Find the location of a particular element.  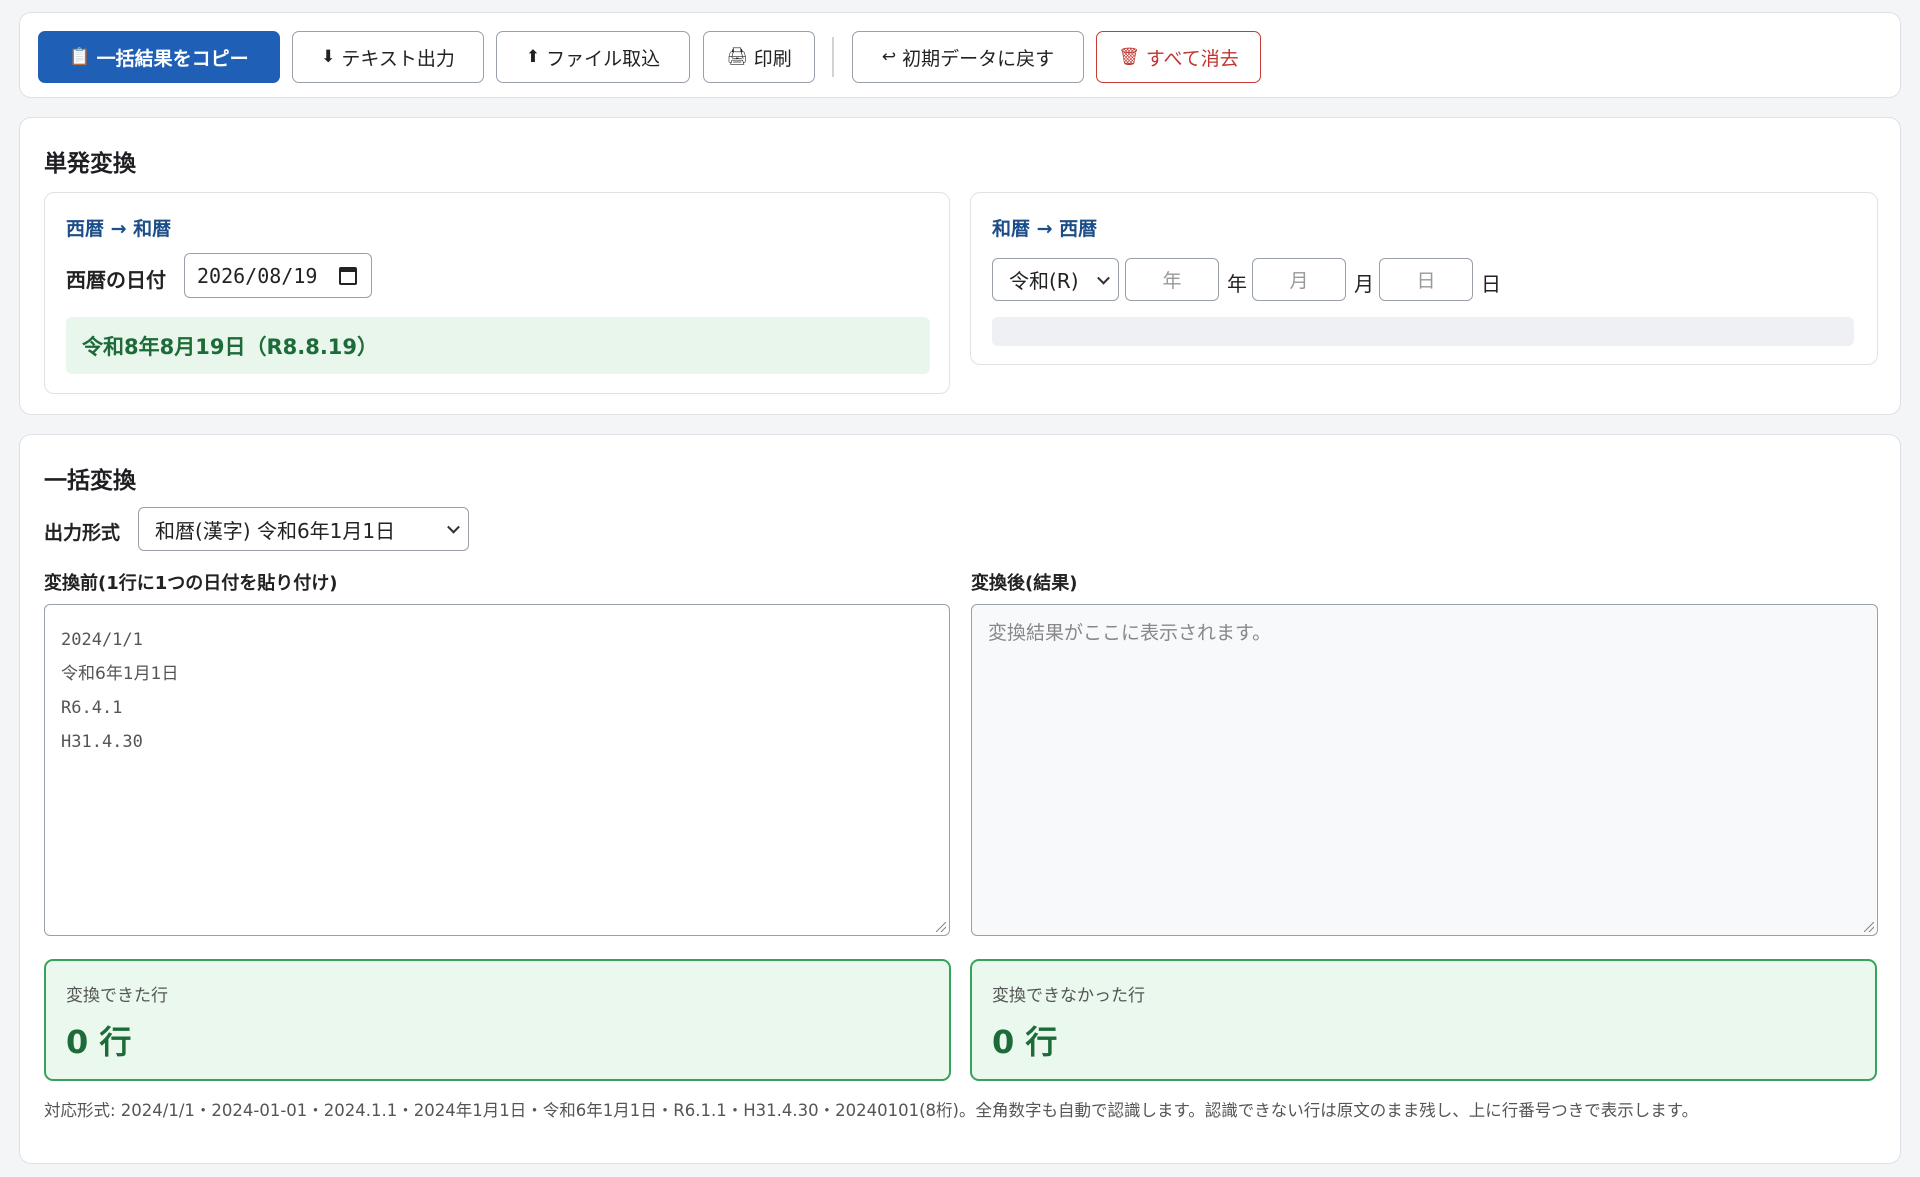

seireki-to-wareki-title: 西暦 → 和暦 is located at coordinates (119, 229).